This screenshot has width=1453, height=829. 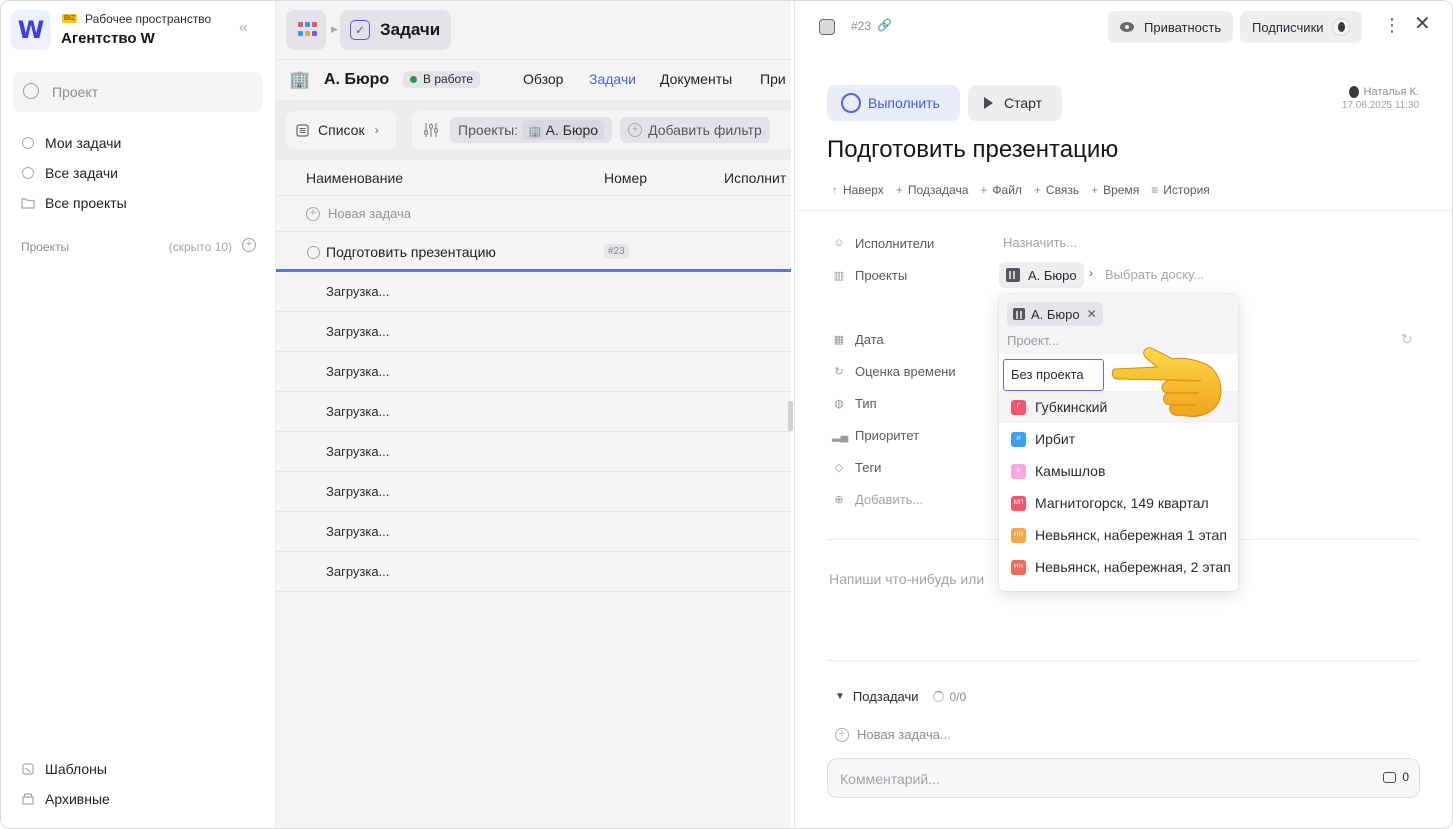 I want to click on project-color-icon: НН, so click(x=1018, y=535).